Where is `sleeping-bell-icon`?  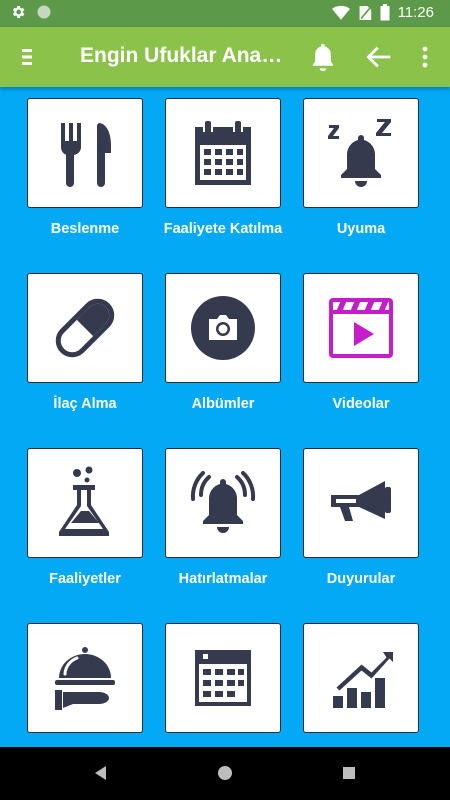 sleeping-bell-icon is located at coordinates (359, 153).